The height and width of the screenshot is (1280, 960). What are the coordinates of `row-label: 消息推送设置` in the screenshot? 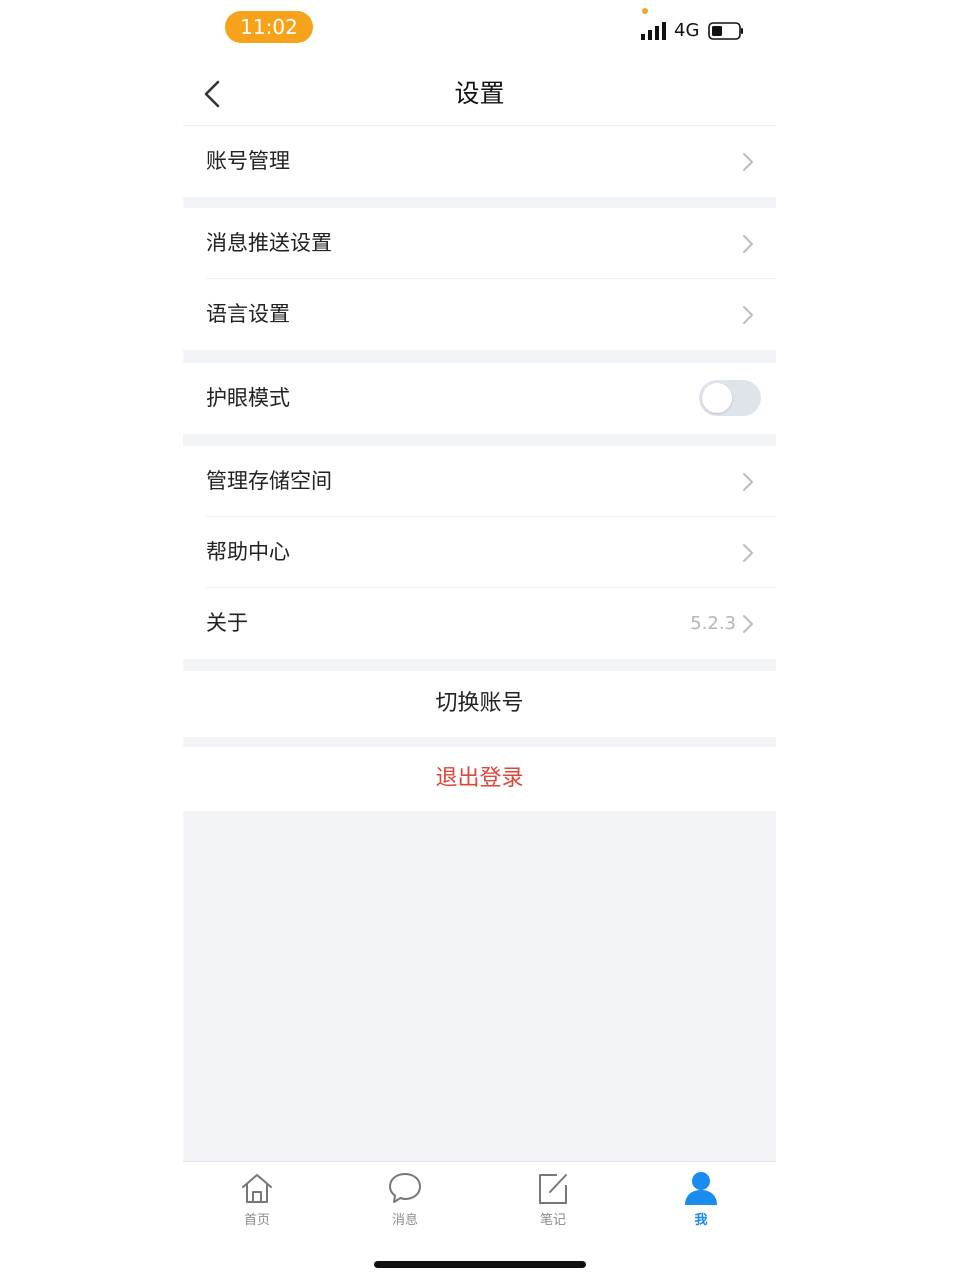 It's located at (269, 243).